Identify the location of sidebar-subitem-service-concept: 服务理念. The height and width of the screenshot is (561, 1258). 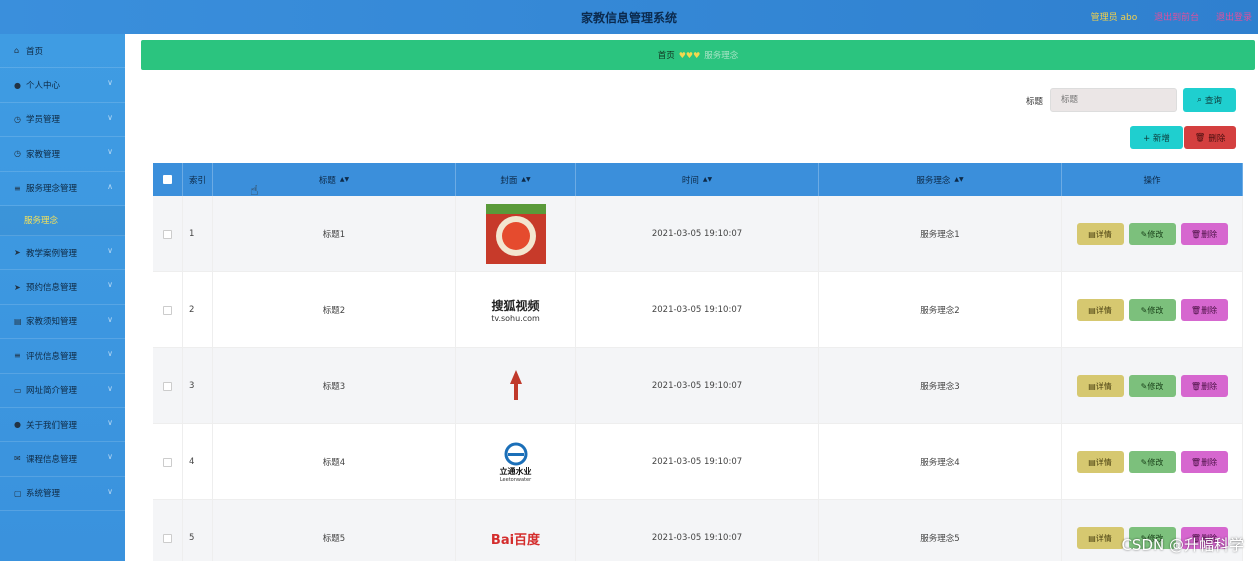
(62, 221).